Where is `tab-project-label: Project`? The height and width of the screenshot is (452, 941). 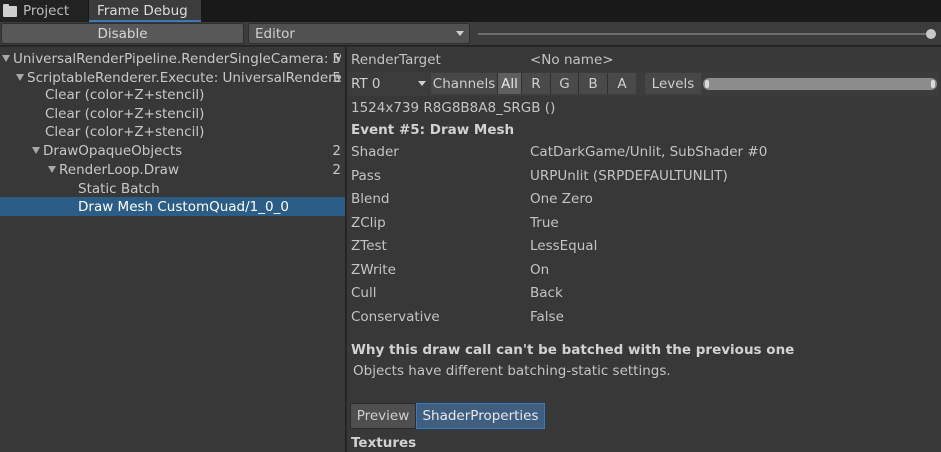
tab-project-label: Project is located at coordinates (46, 11).